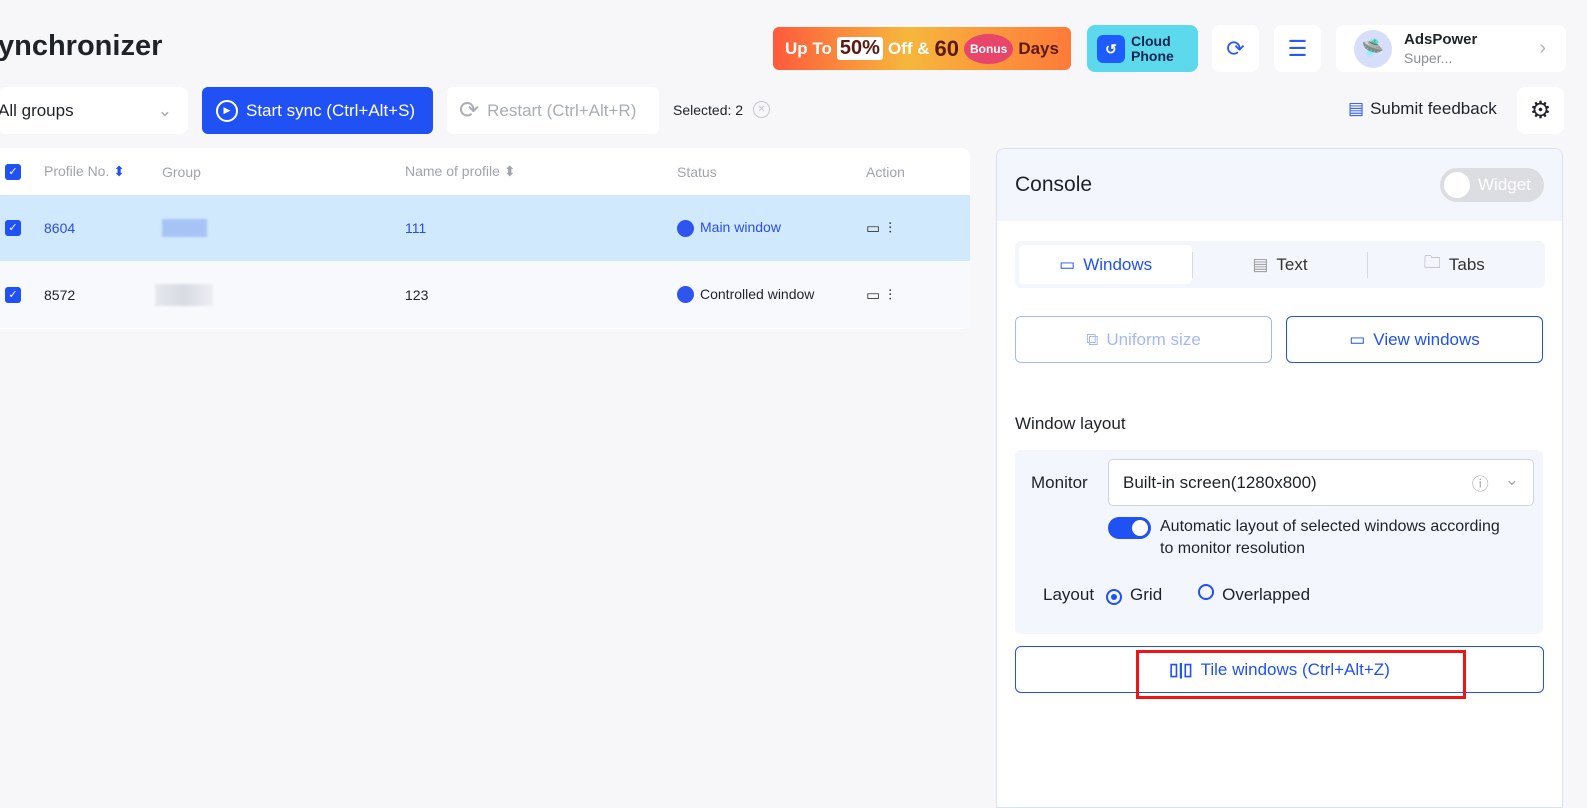 This screenshot has width=1587, height=808. Describe the element at coordinates (1038, 48) in the screenshot. I see `promo-days: Days` at that location.